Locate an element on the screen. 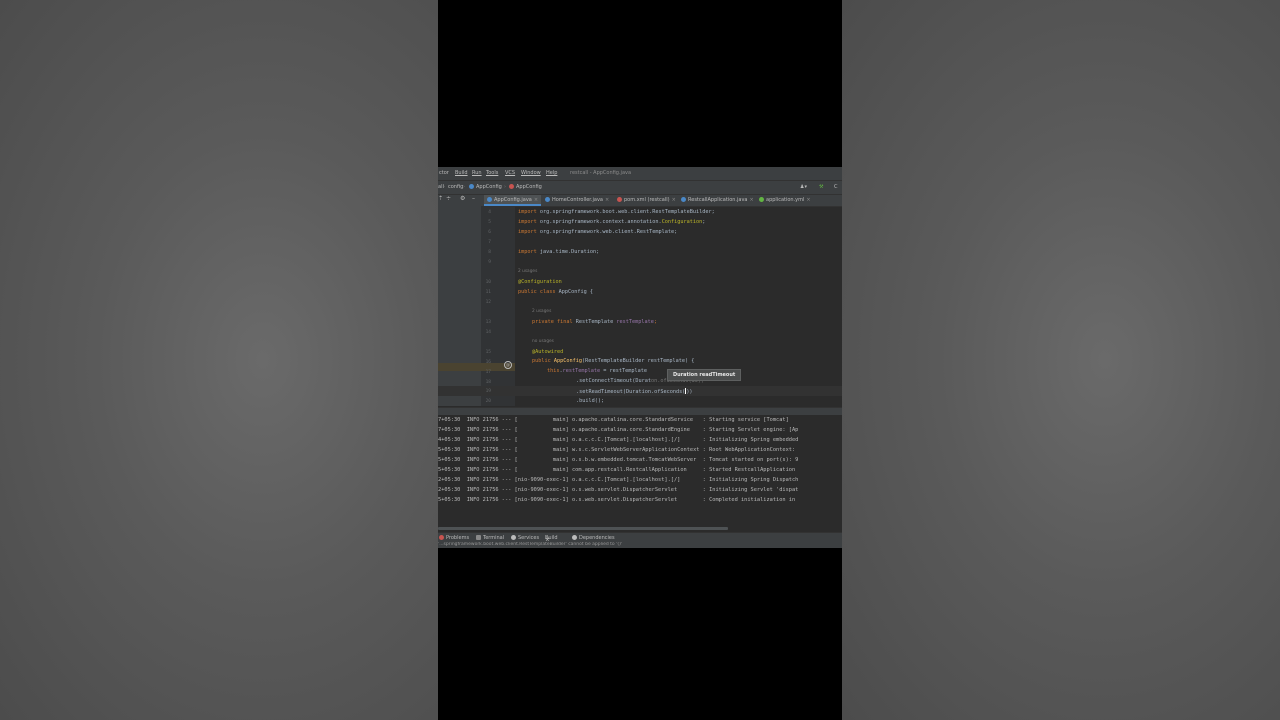 The height and width of the screenshot is (720, 1280). code-line-11: public class AppConfig { is located at coordinates (555, 292).